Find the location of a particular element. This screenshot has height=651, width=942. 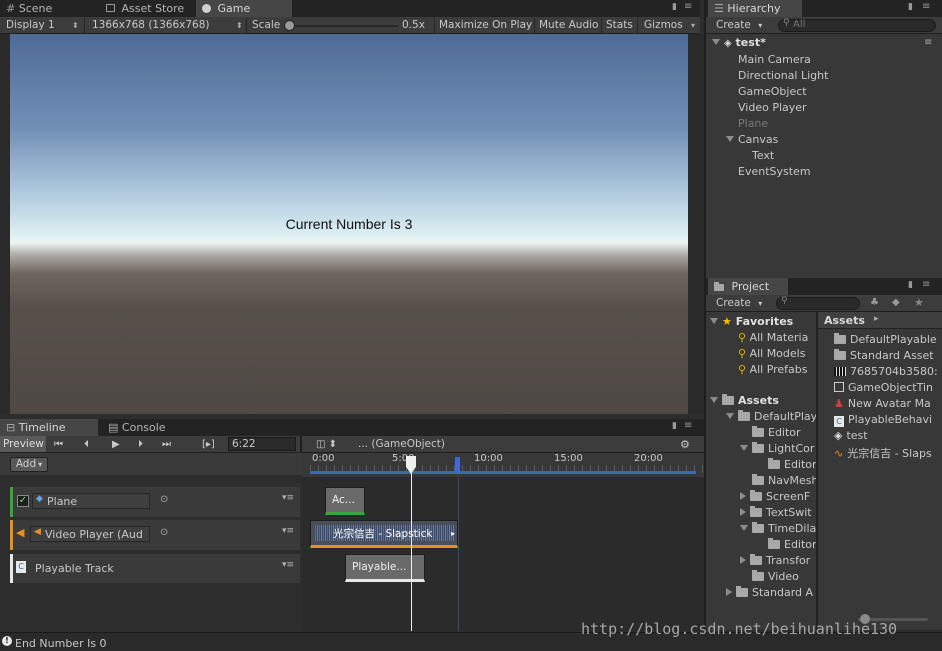

breadcrumb-assets: Assets is located at coordinates (844, 320).